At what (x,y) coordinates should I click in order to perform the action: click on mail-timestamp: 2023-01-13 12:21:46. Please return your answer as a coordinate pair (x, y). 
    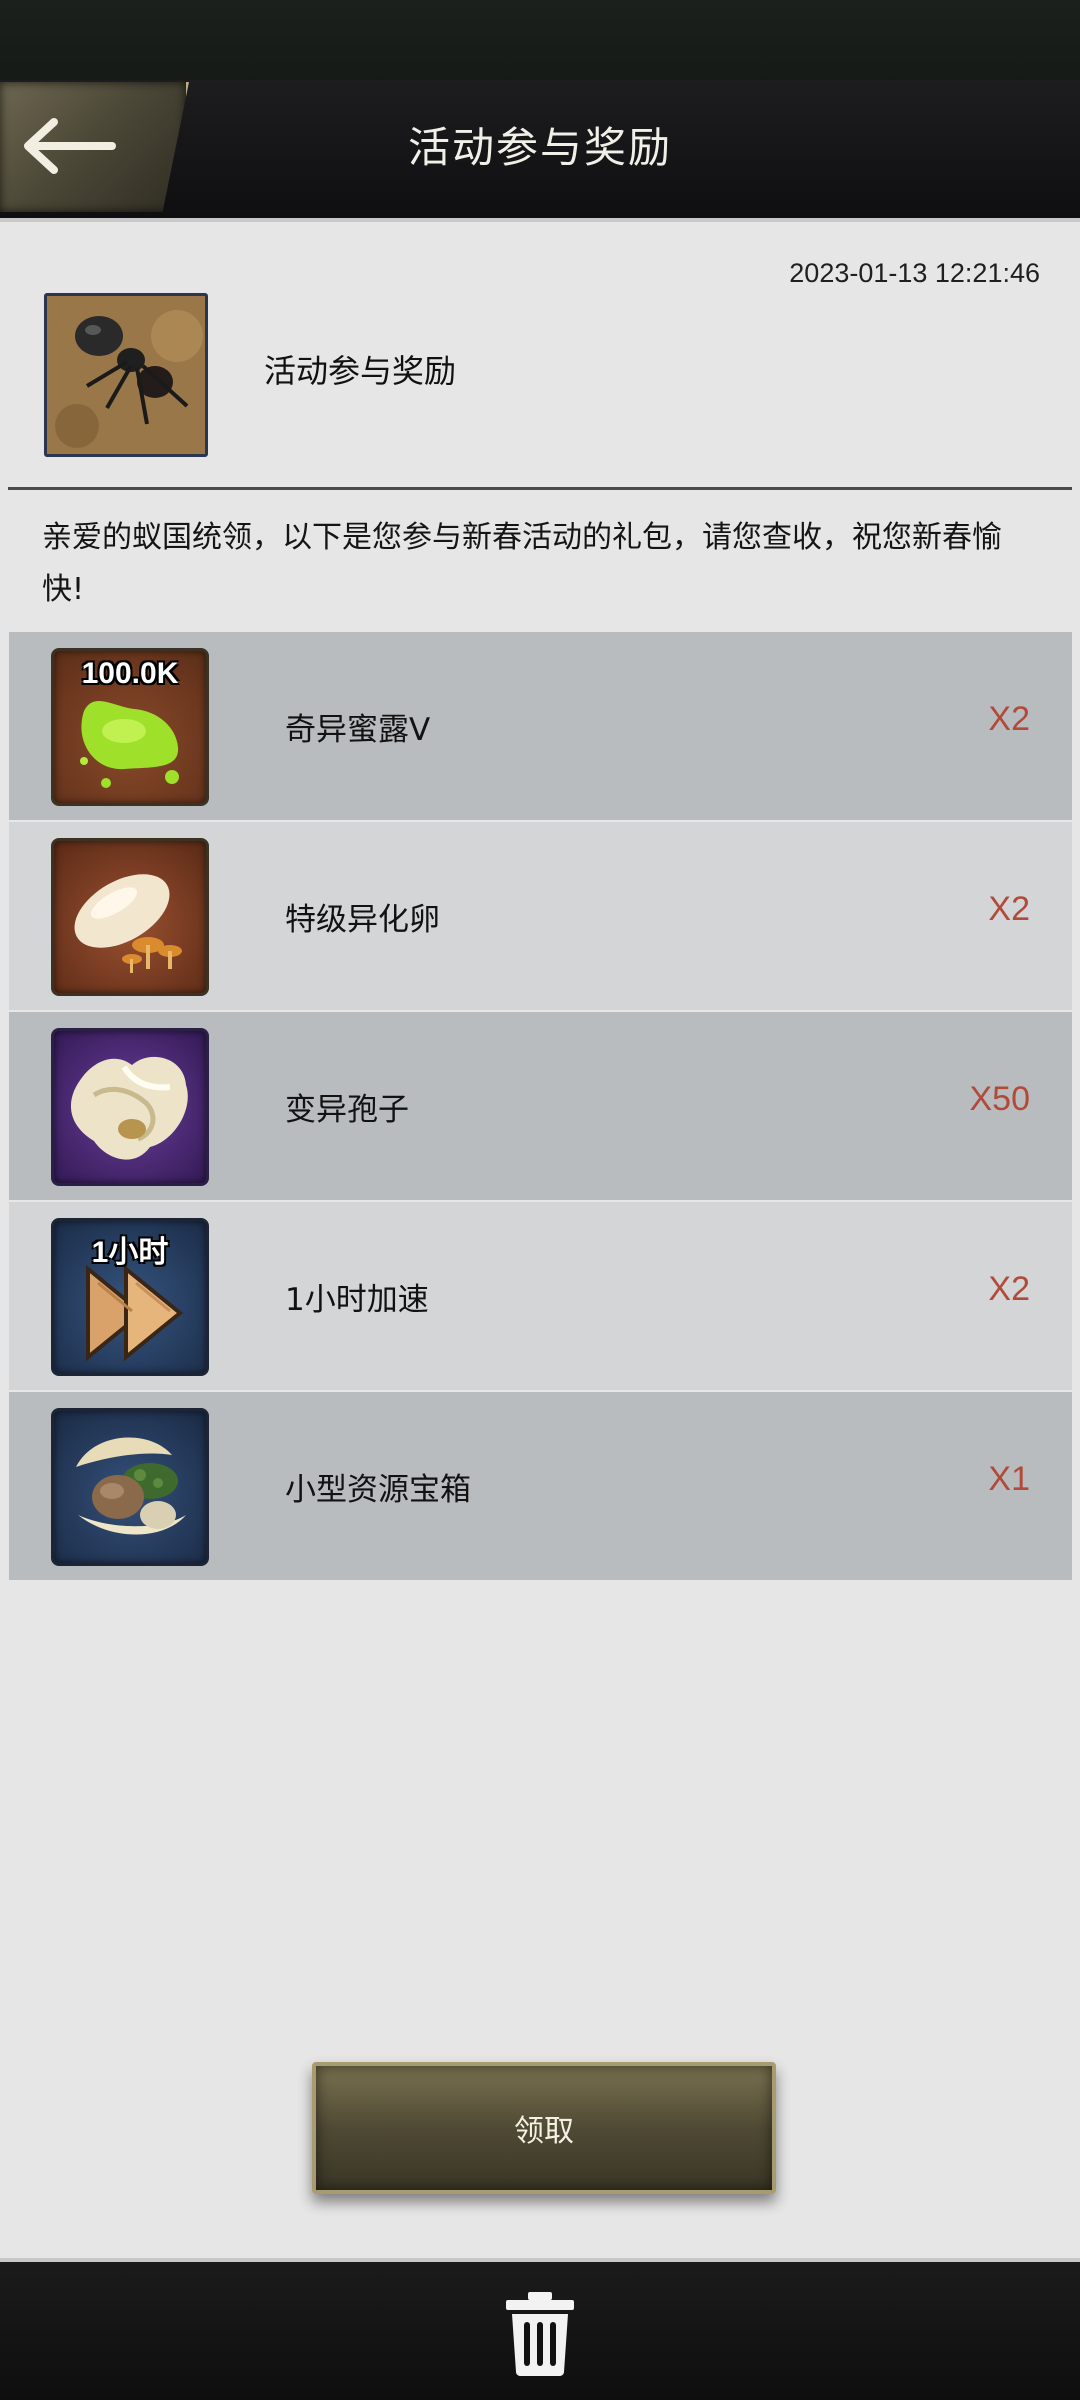
    Looking at the image, I should click on (914, 273).